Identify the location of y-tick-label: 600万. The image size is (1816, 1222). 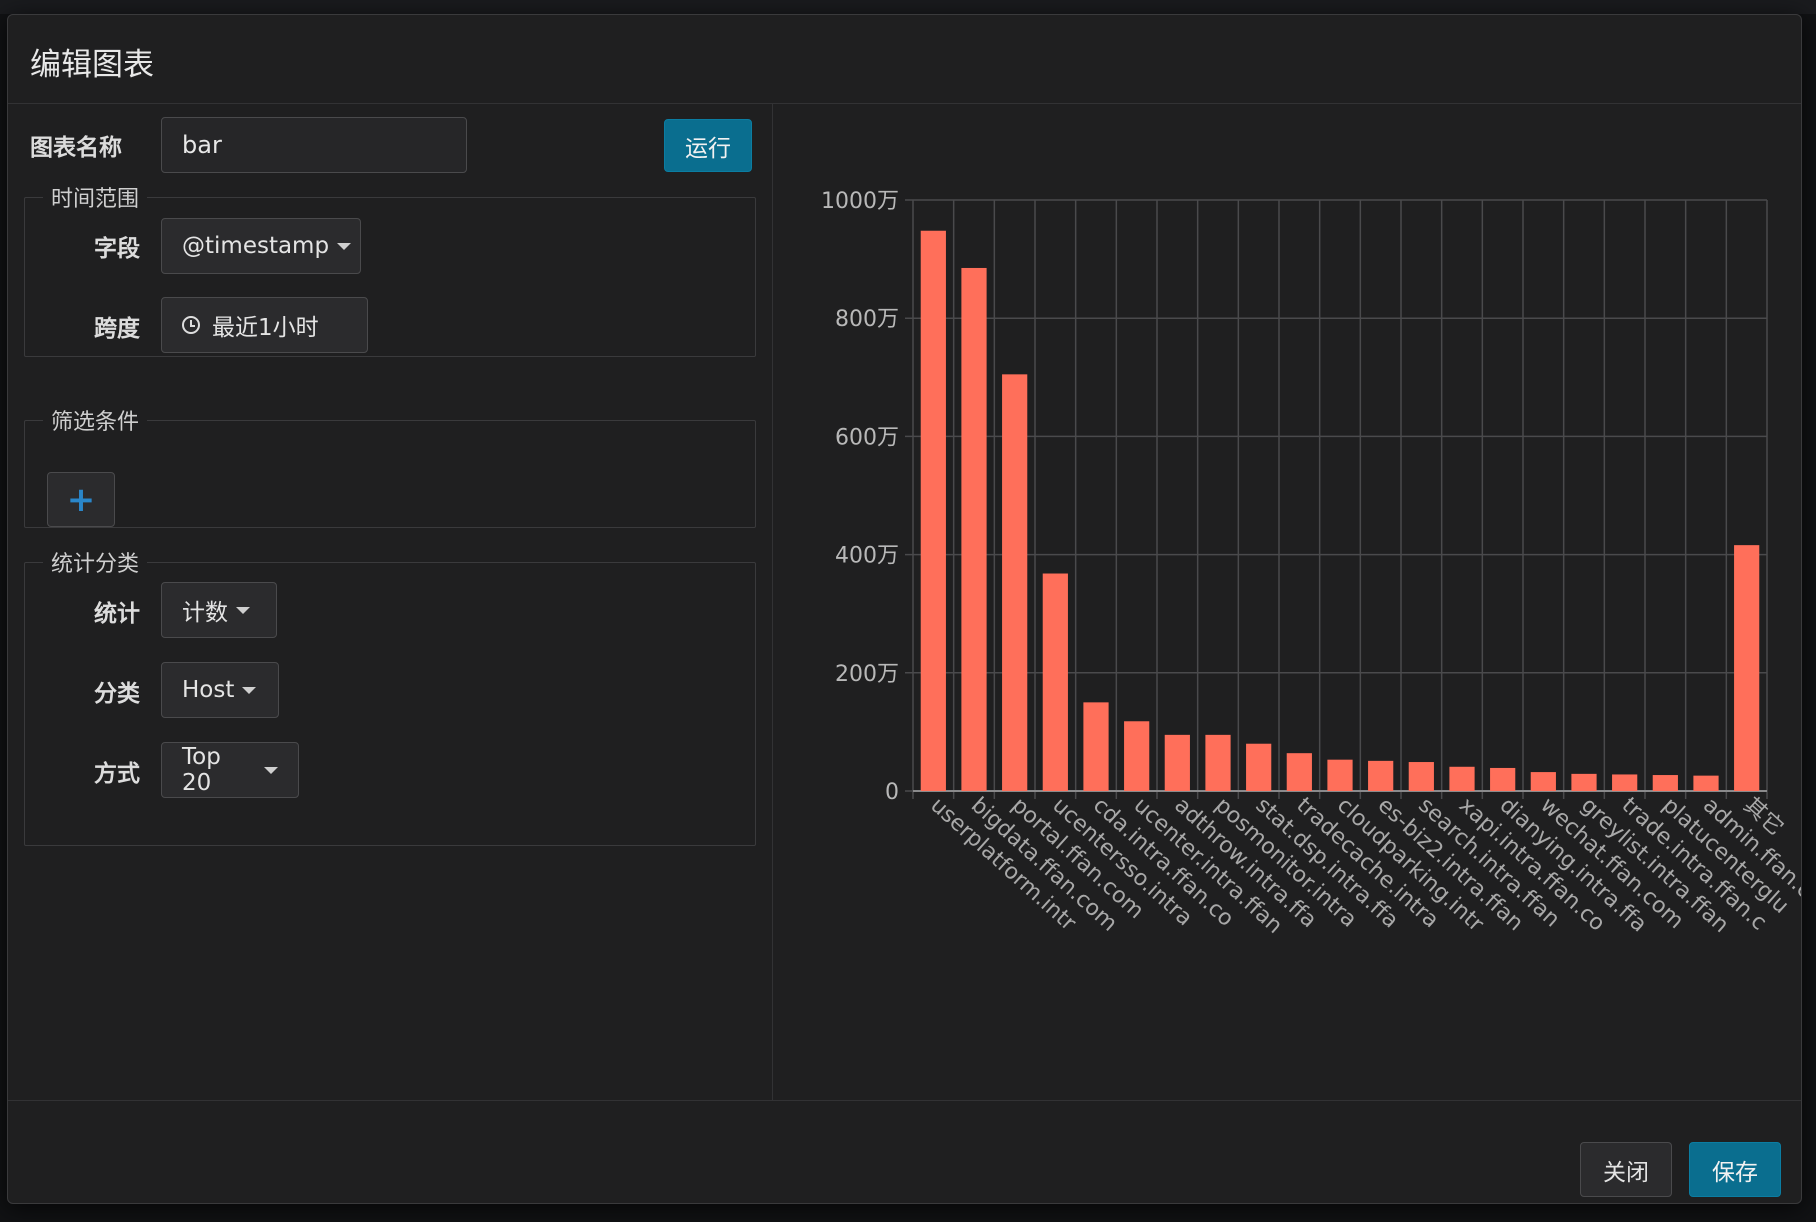
(867, 437).